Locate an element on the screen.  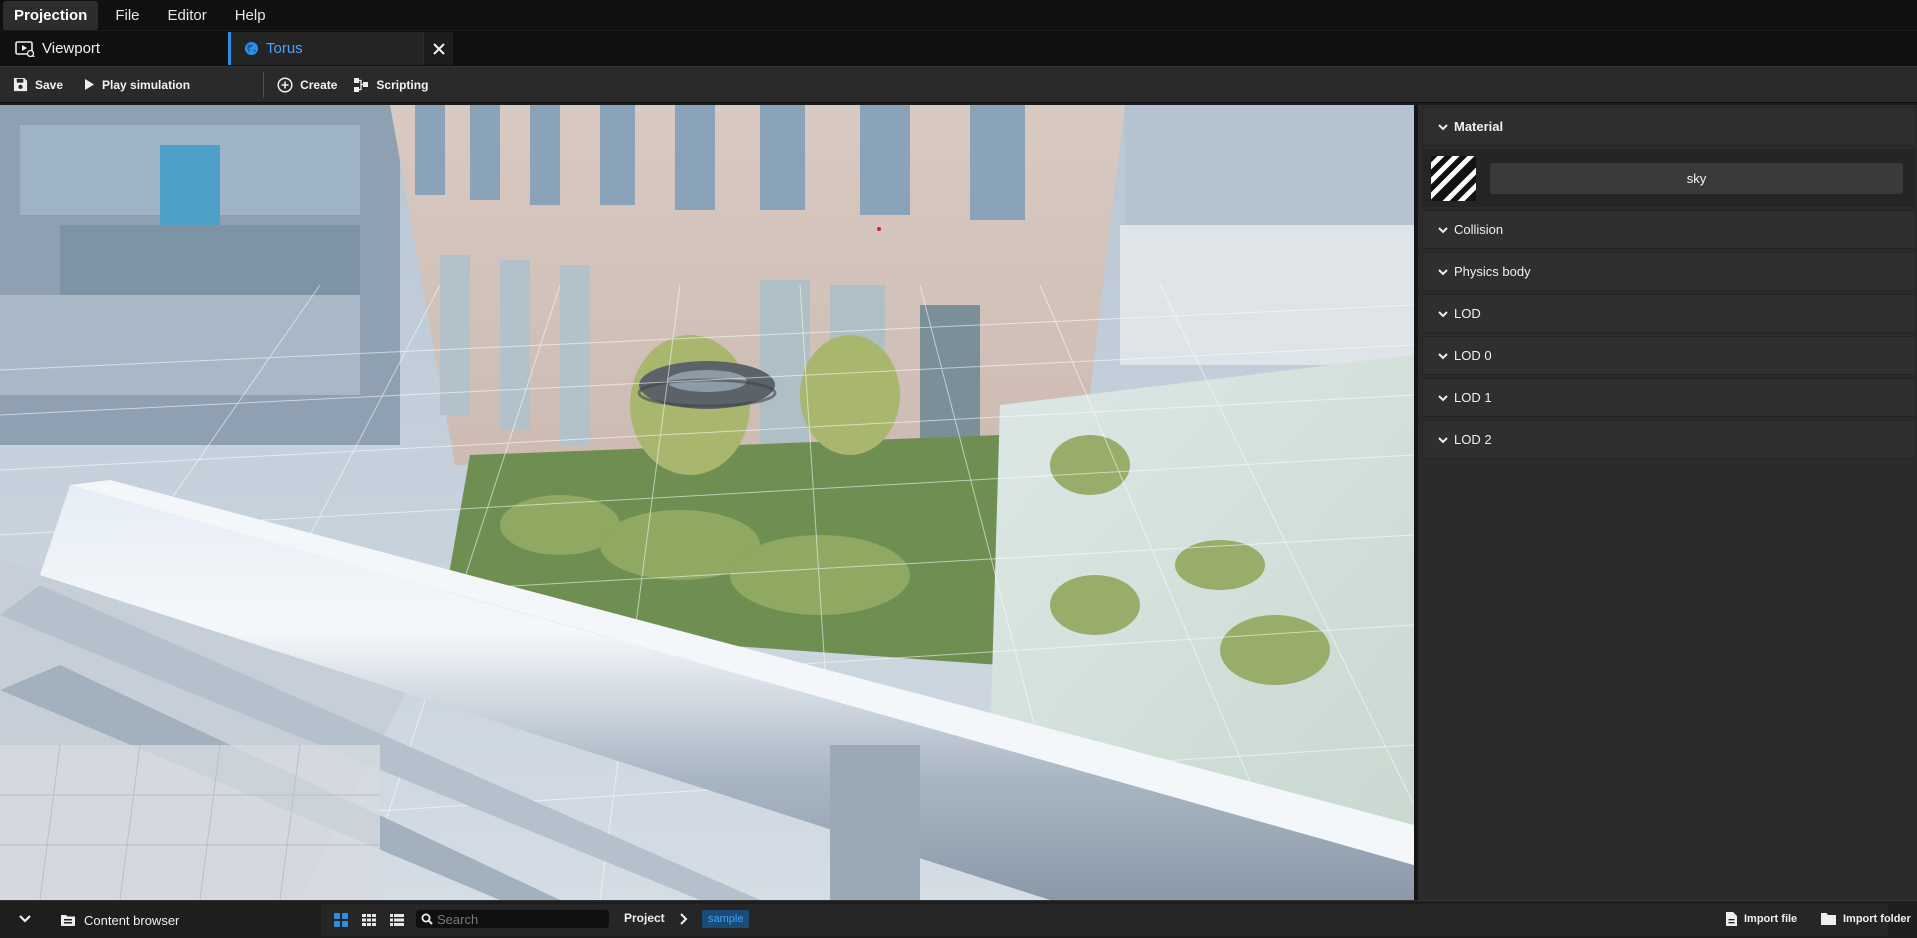
section-lod: LOD is located at coordinates (1669, 313).